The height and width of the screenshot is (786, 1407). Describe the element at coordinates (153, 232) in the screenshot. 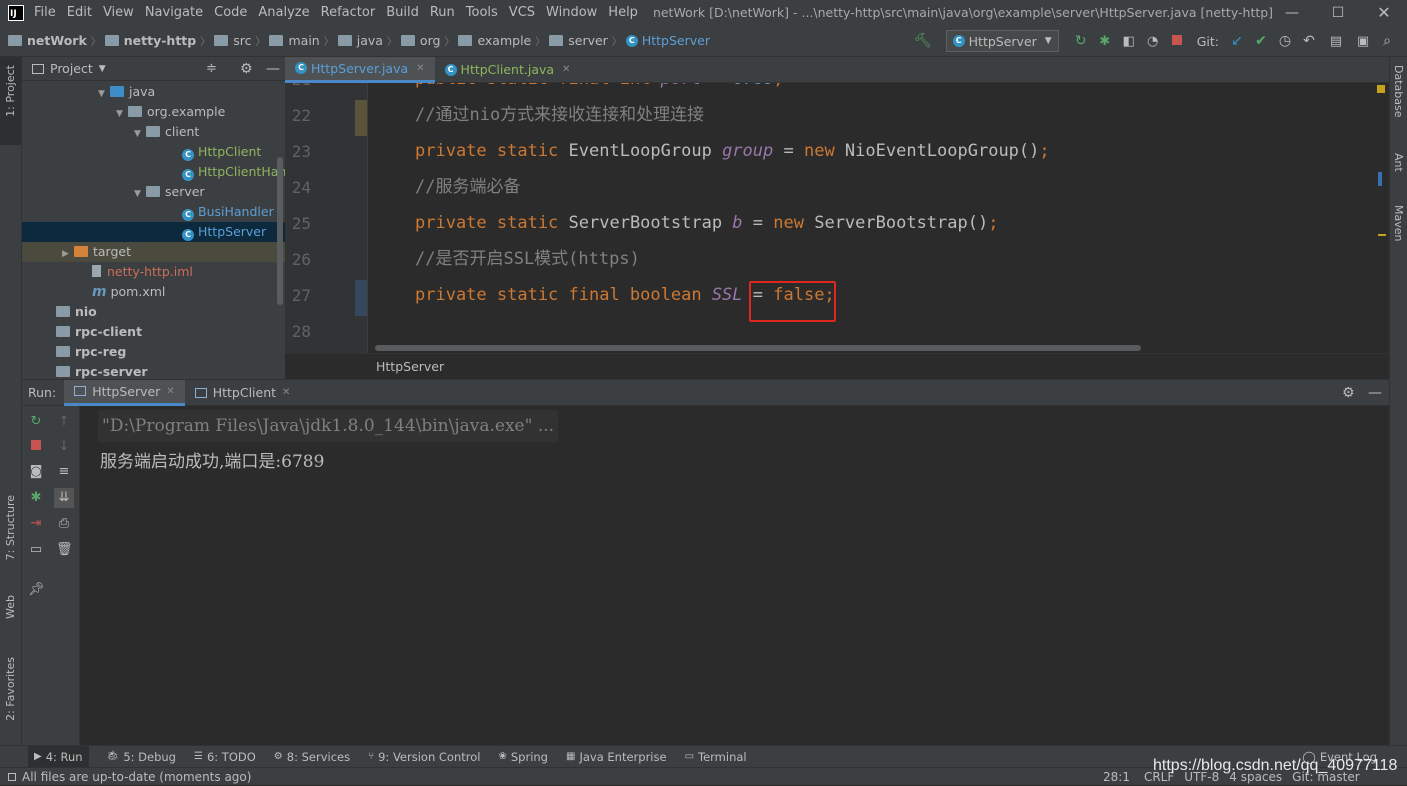

I see `tree-item: C HttpServer` at that location.